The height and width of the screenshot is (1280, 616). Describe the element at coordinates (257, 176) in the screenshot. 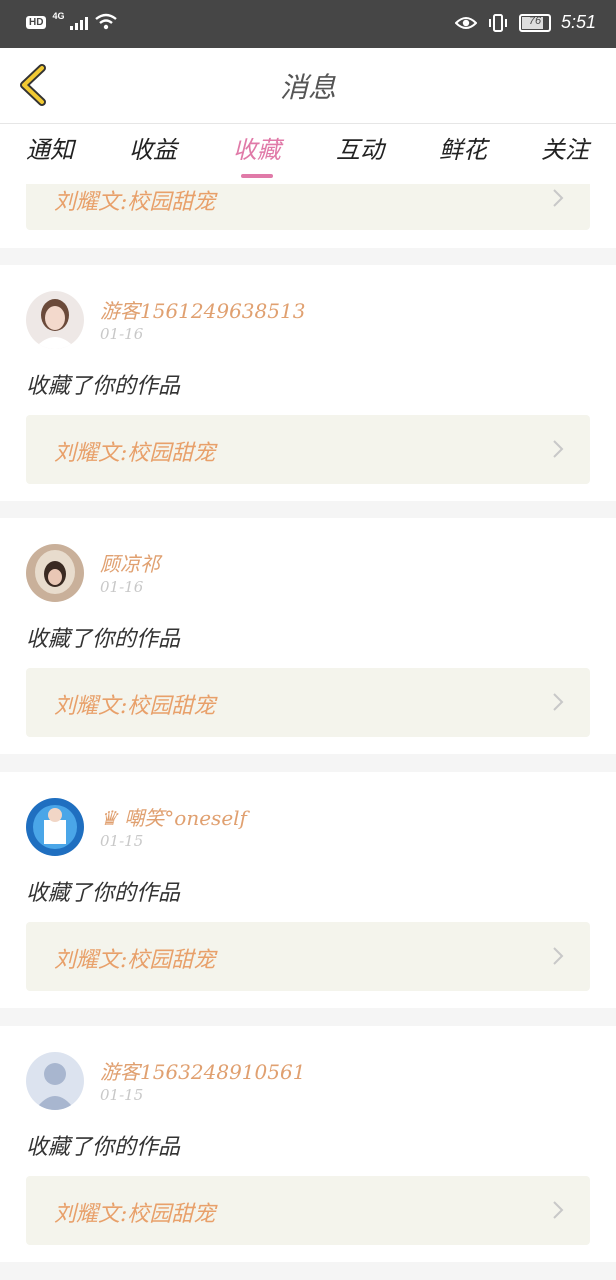

I see `active-tab-indicator` at that location.